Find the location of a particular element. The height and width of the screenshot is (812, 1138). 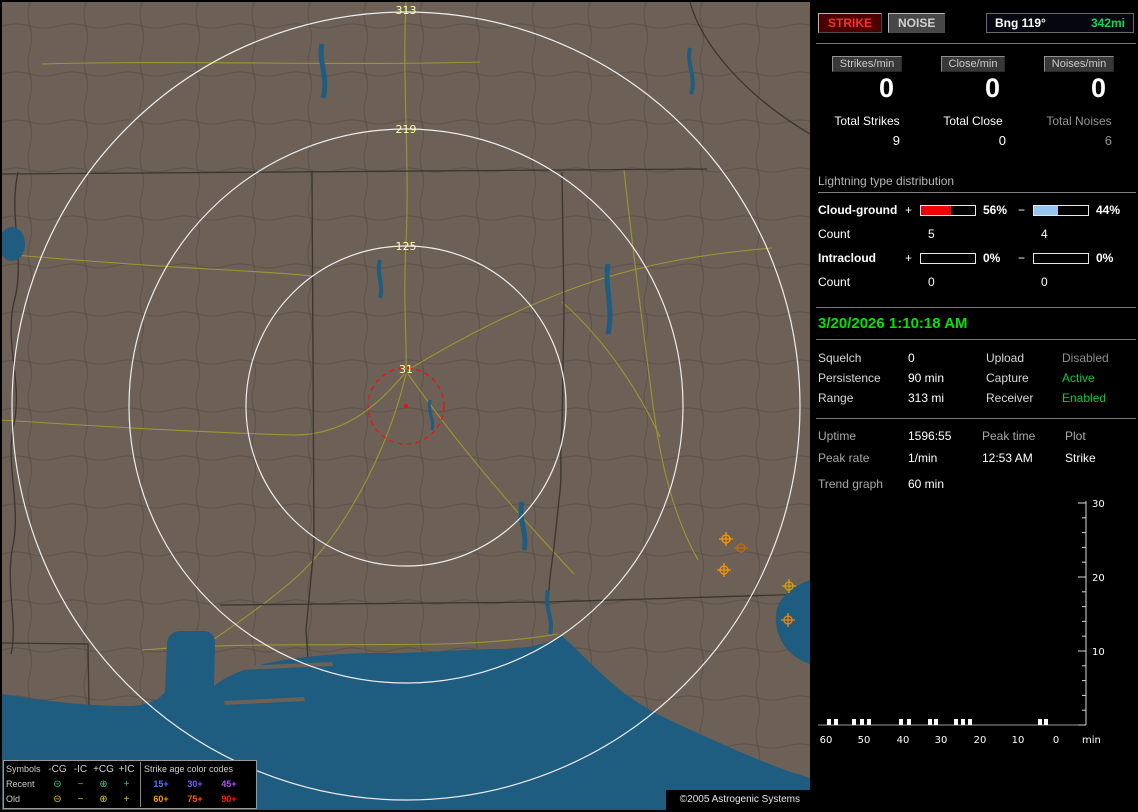

x-tick-20: 20 is located at coordinates (980, 740).